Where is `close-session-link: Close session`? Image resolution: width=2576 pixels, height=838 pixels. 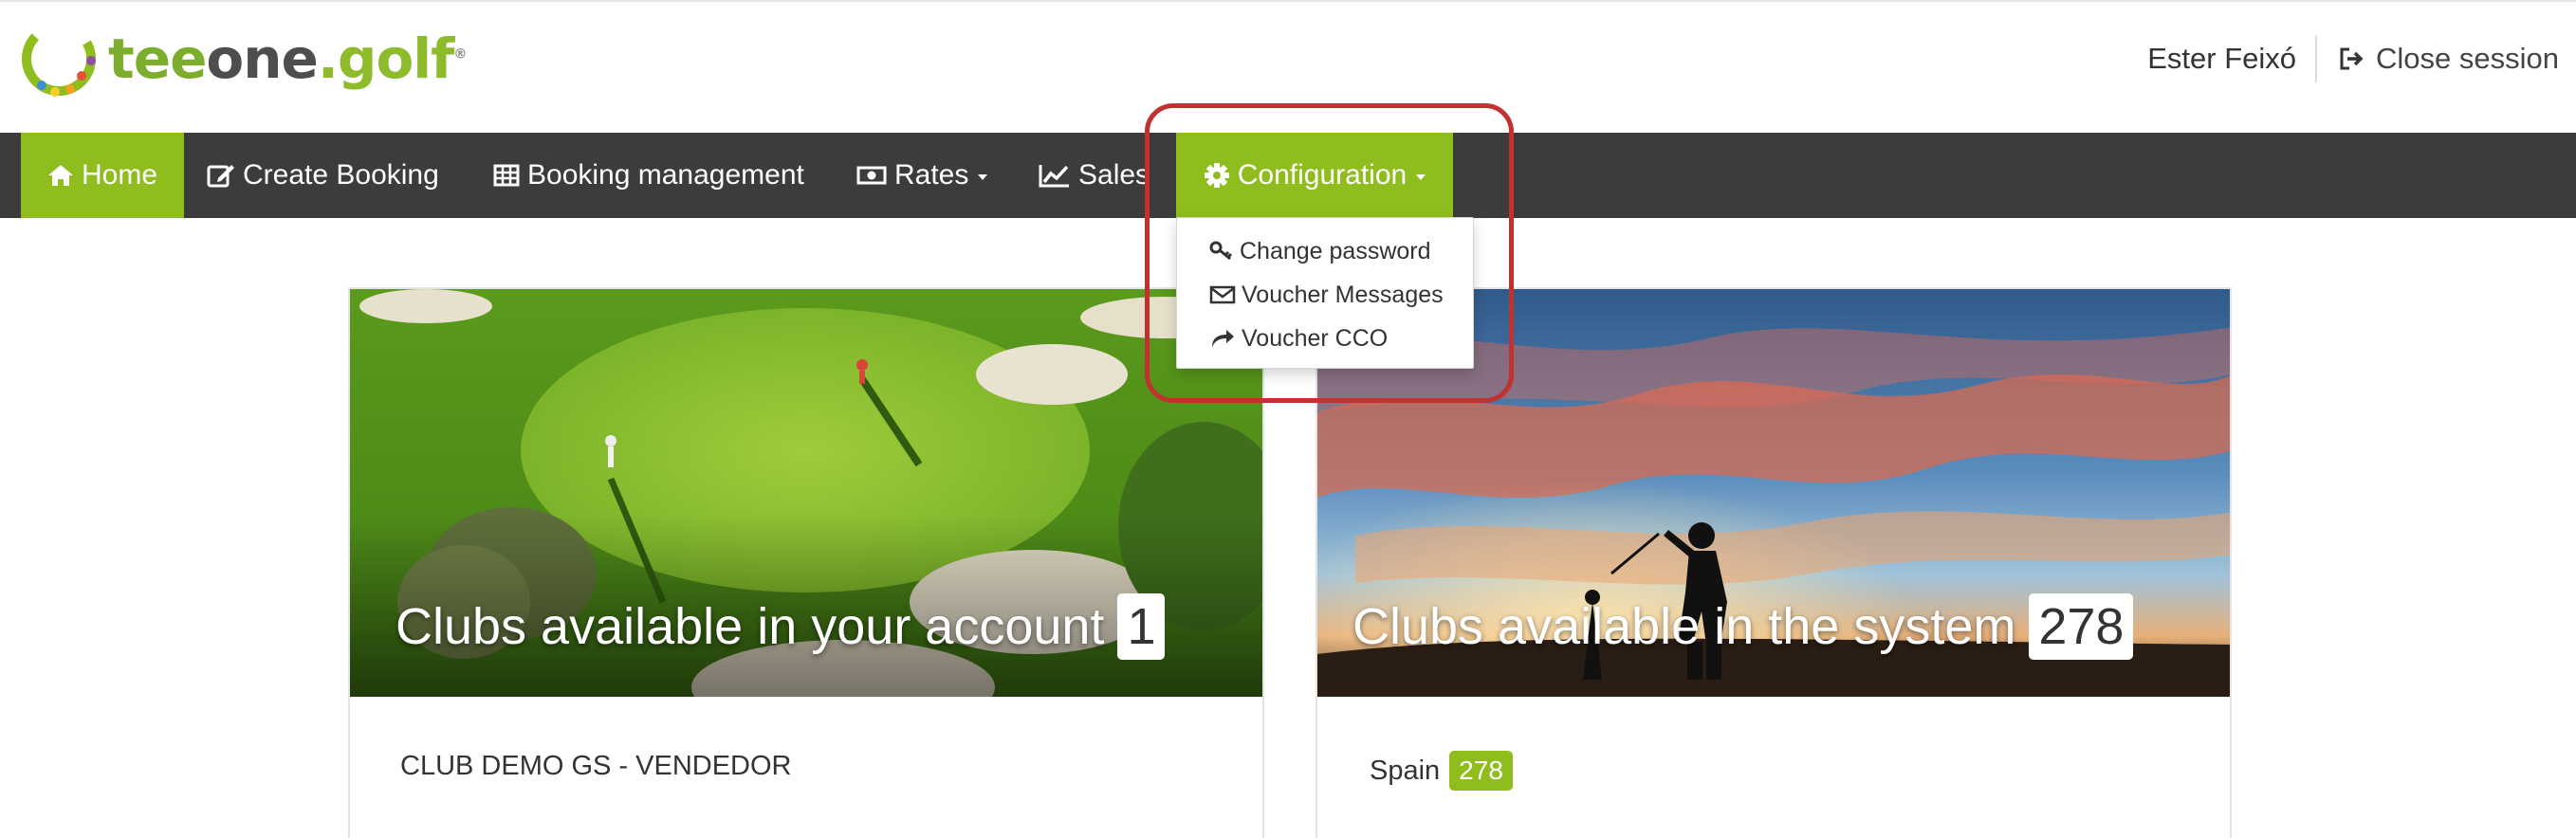 close-session-link: Close session is located at coordinates (2447, 59).